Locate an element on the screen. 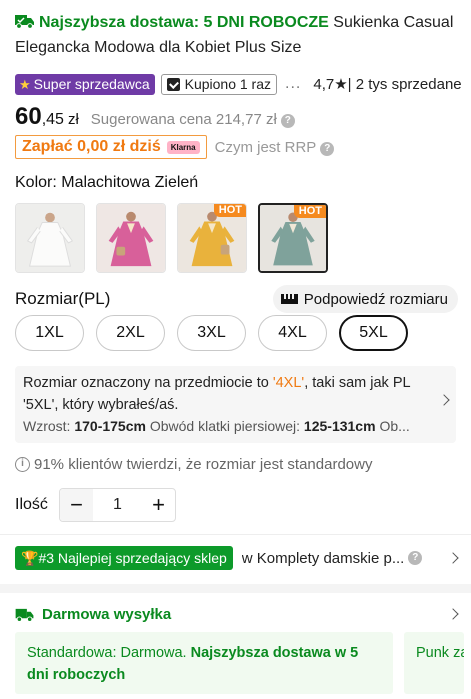  size-info-part: Rozmiar oznaczony na przedmiocie to is located at coordinates (148, 383).